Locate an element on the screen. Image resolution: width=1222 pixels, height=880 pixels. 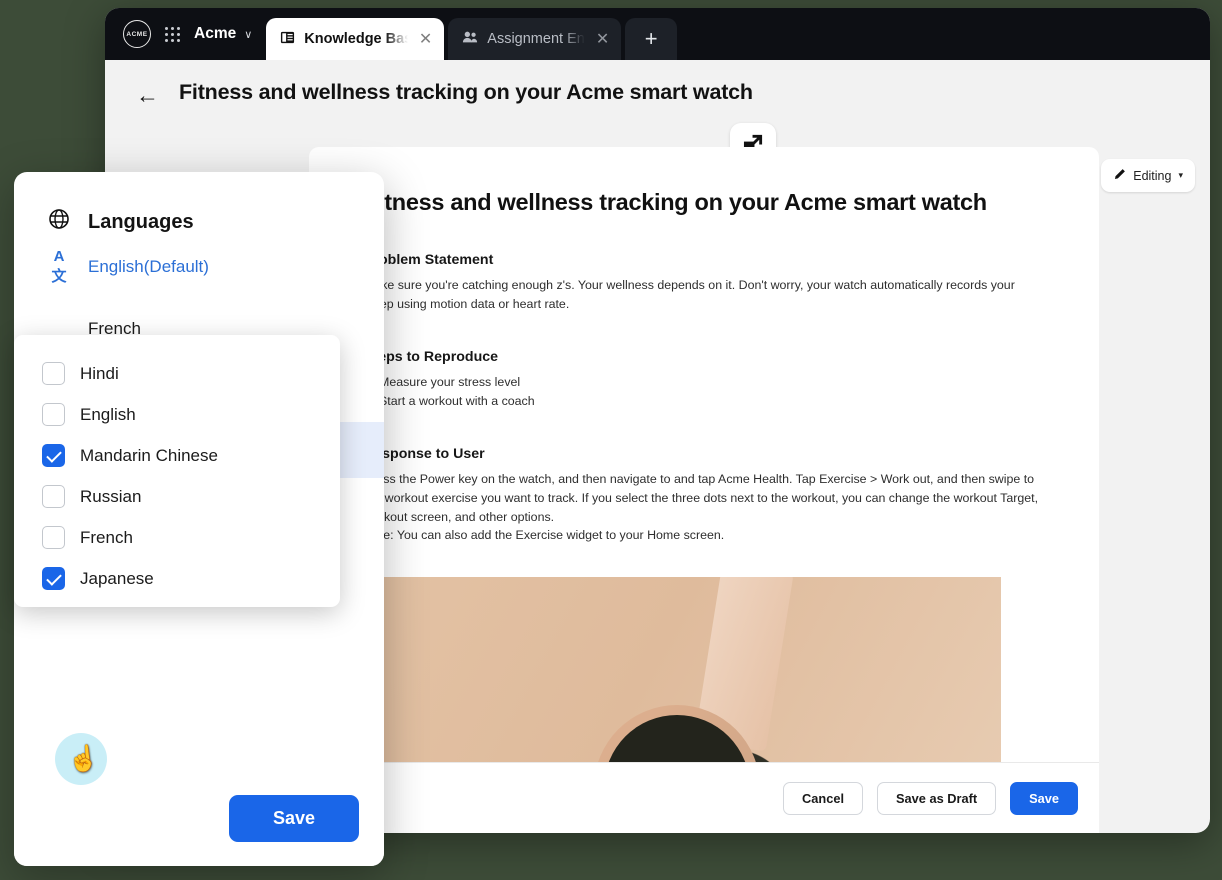
dropdown-option-japanese: Japanese is located at coordinates (191, 578).